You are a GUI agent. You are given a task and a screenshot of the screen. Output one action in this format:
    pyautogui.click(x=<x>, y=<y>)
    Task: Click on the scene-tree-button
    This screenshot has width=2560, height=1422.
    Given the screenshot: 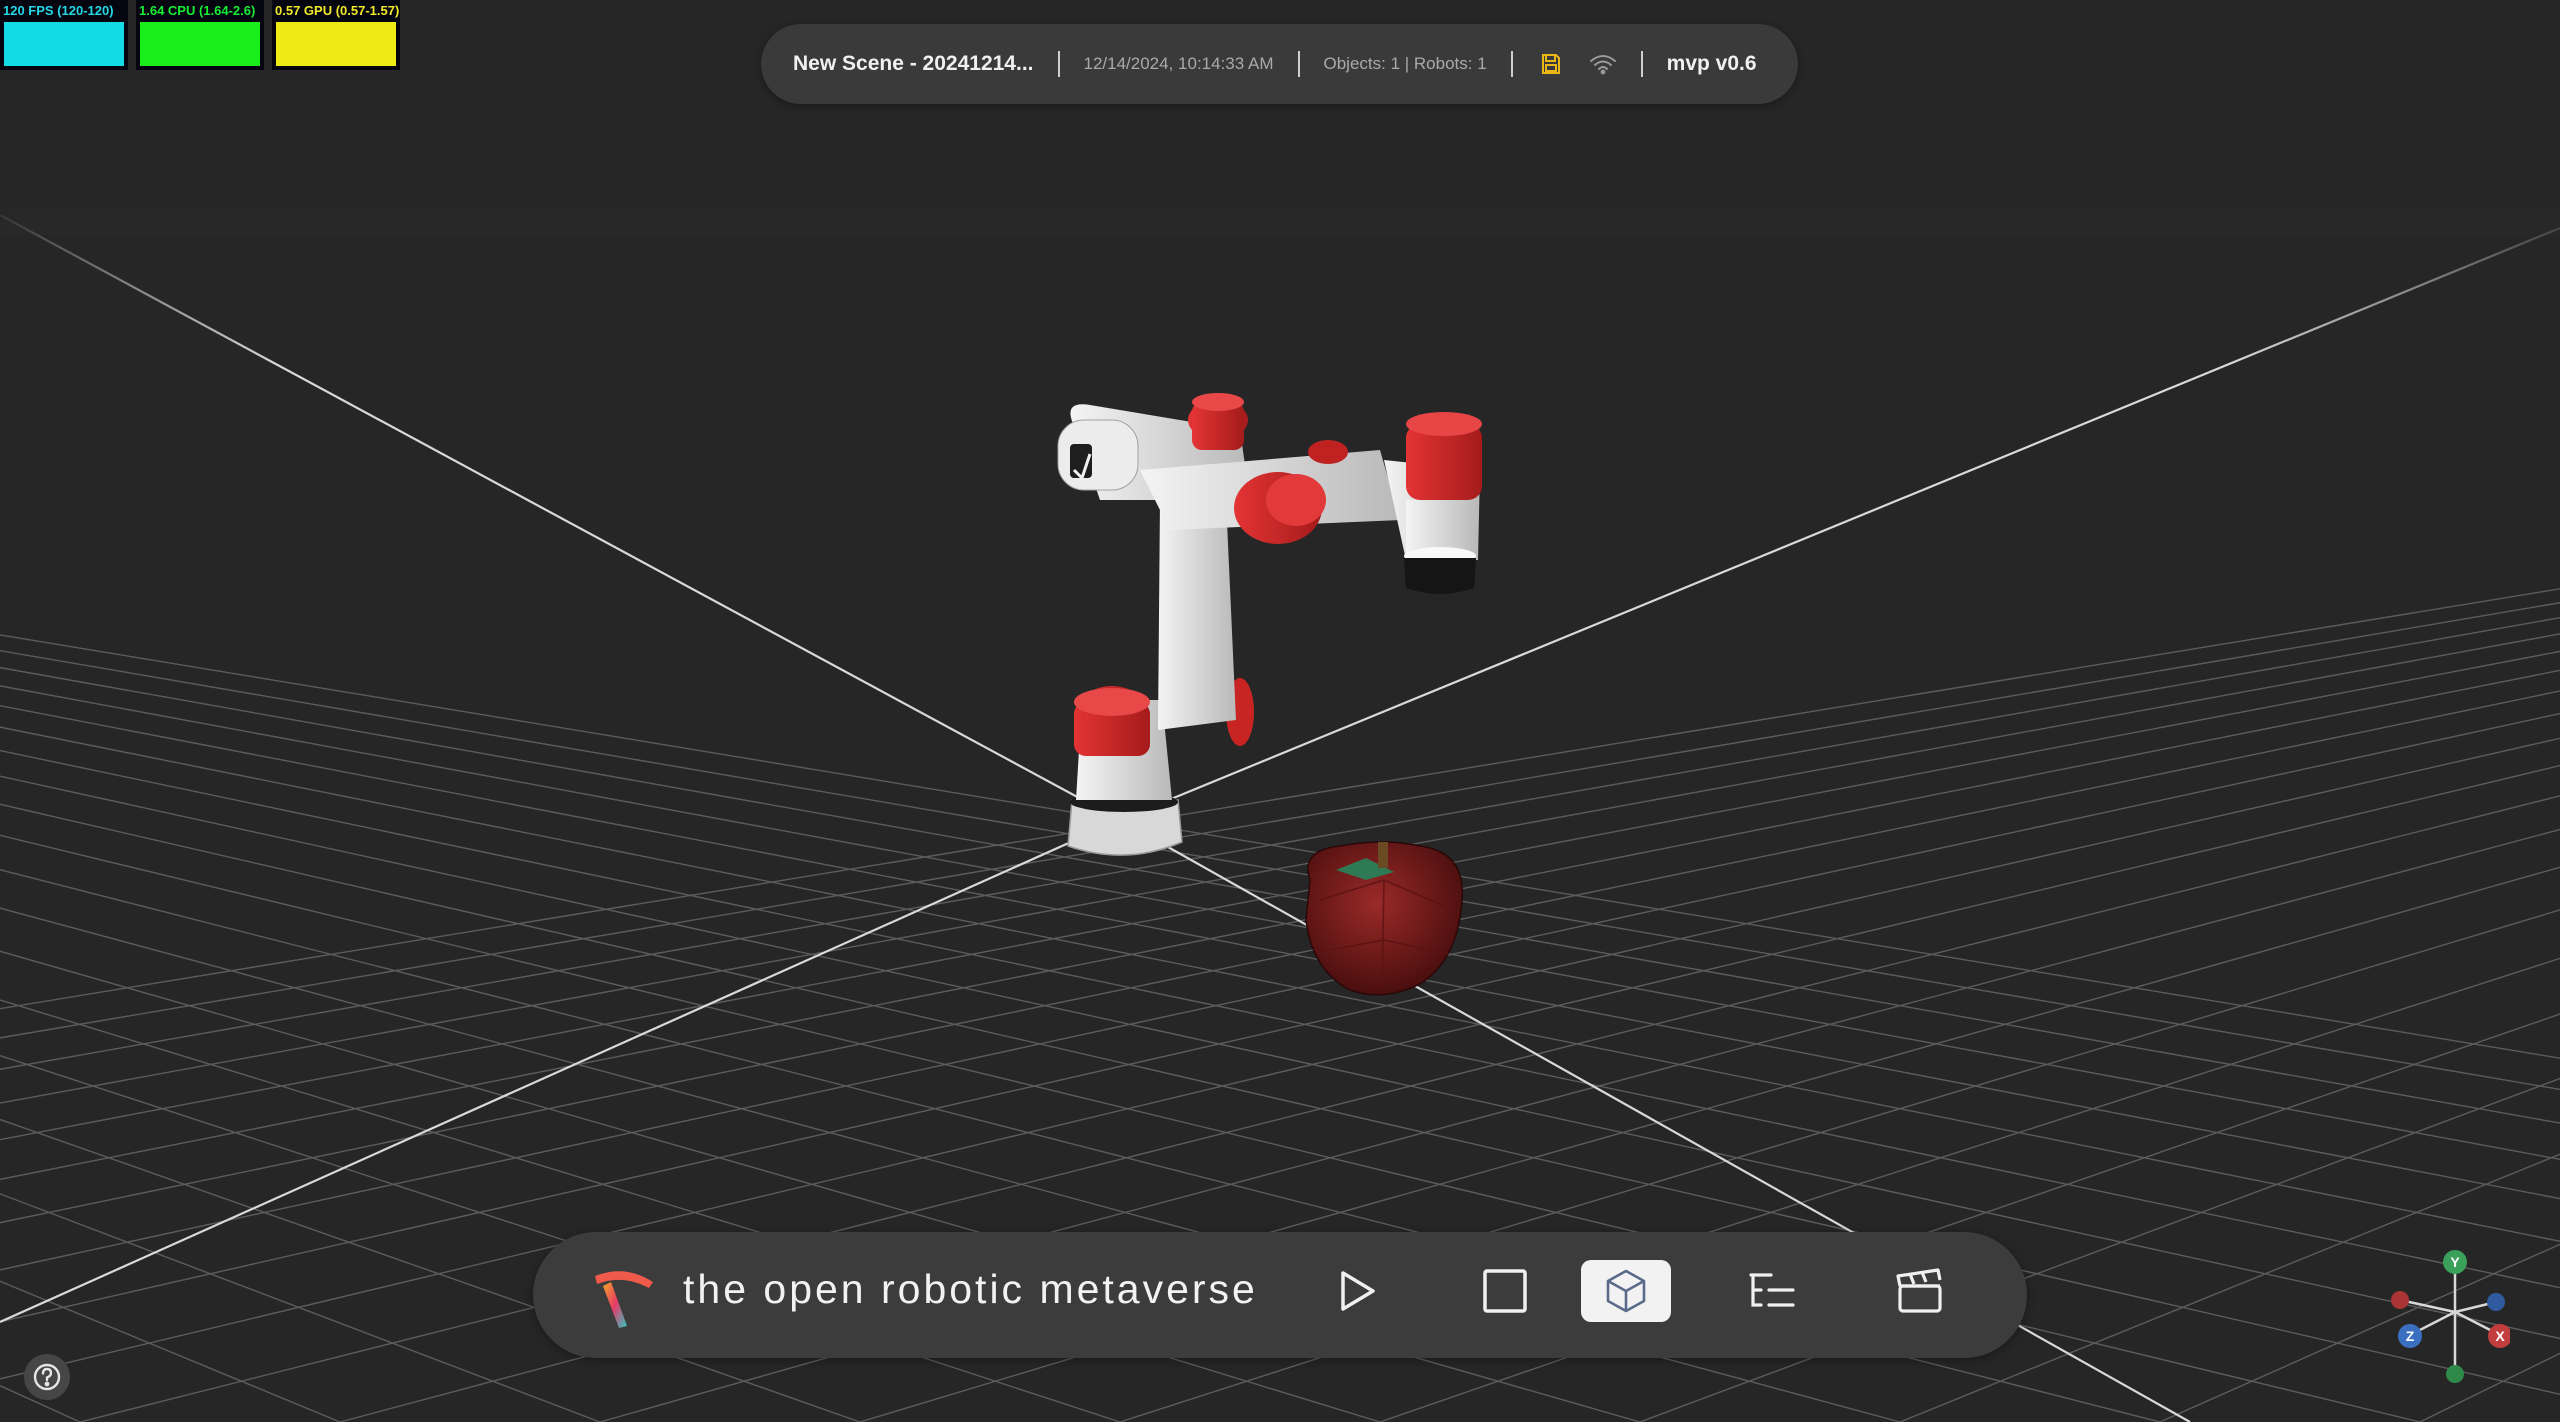 What is the action you would take?
    pyautogui.click(x=1772, y=1291)
    